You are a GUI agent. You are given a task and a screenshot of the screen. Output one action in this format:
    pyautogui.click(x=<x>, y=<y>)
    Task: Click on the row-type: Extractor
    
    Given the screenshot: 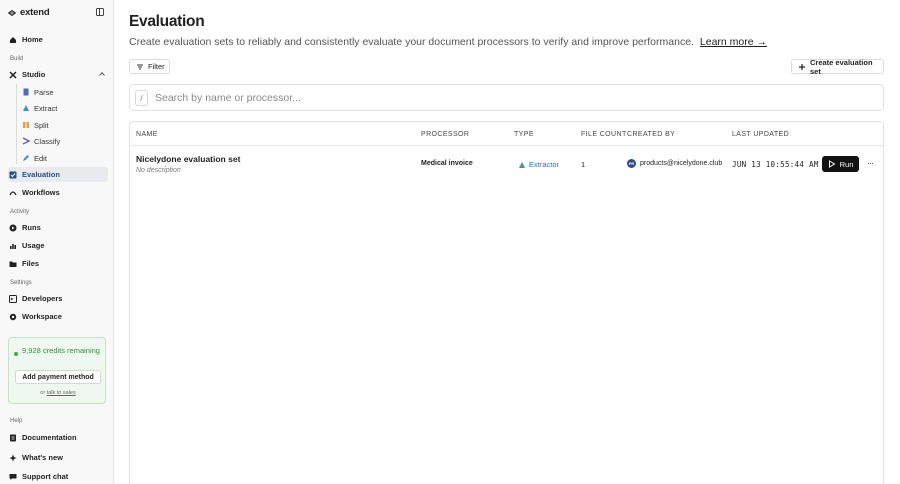 What is the action you would take?
    pyautogui.click(x=538, y=164)
    